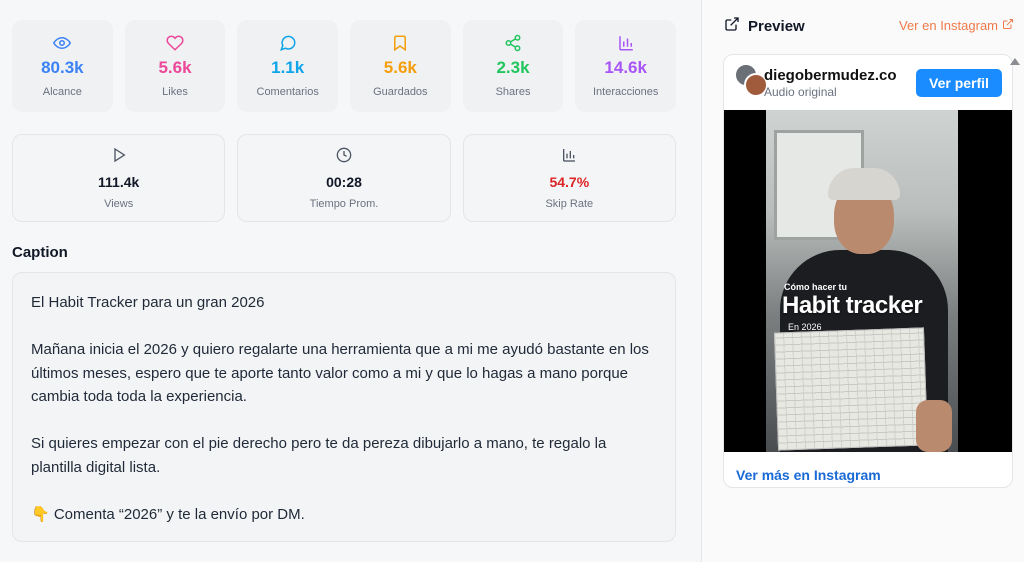 The height and width of the screenshot is (562, 1024). I want to click on caption-paragraph: 👇 Comenta “2026” y te la envío por DM., so click(168, 514).